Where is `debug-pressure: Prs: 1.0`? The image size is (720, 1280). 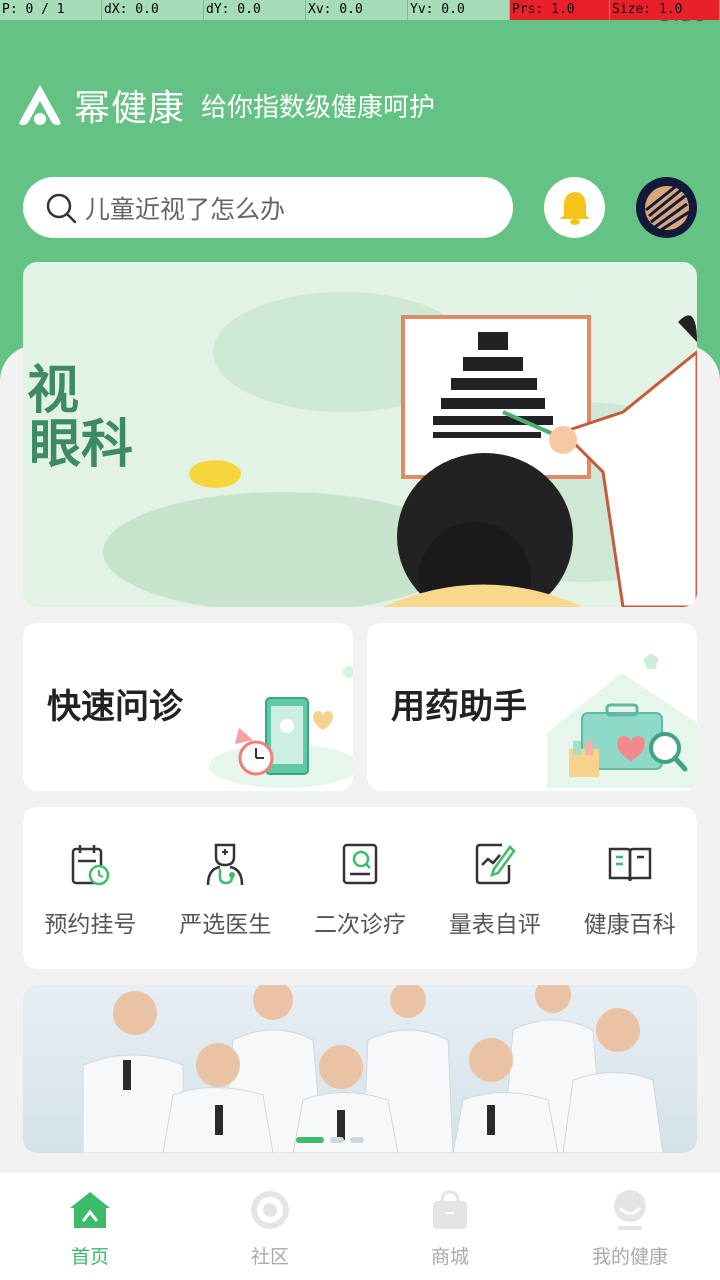 debug-pressure: Prs: 1.0 is located at coordinates (560, 10).